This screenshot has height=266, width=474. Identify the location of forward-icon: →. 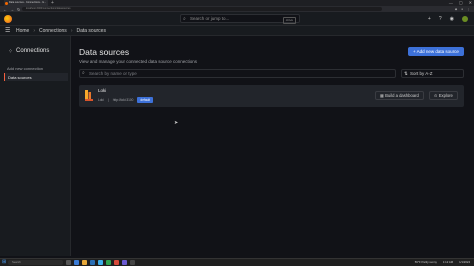
(12, 9).